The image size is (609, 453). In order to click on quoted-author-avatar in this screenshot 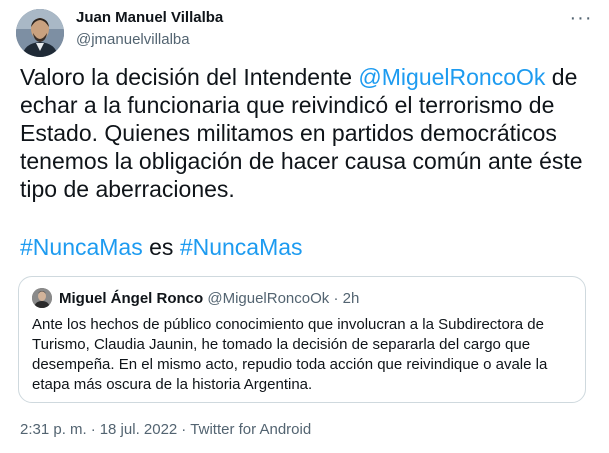, I will do `click(42, 298)`.